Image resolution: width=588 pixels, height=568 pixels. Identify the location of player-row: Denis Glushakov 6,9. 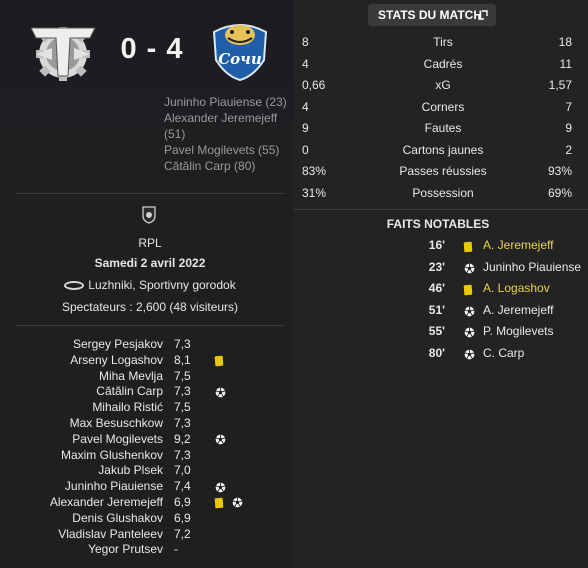
(146, 519).